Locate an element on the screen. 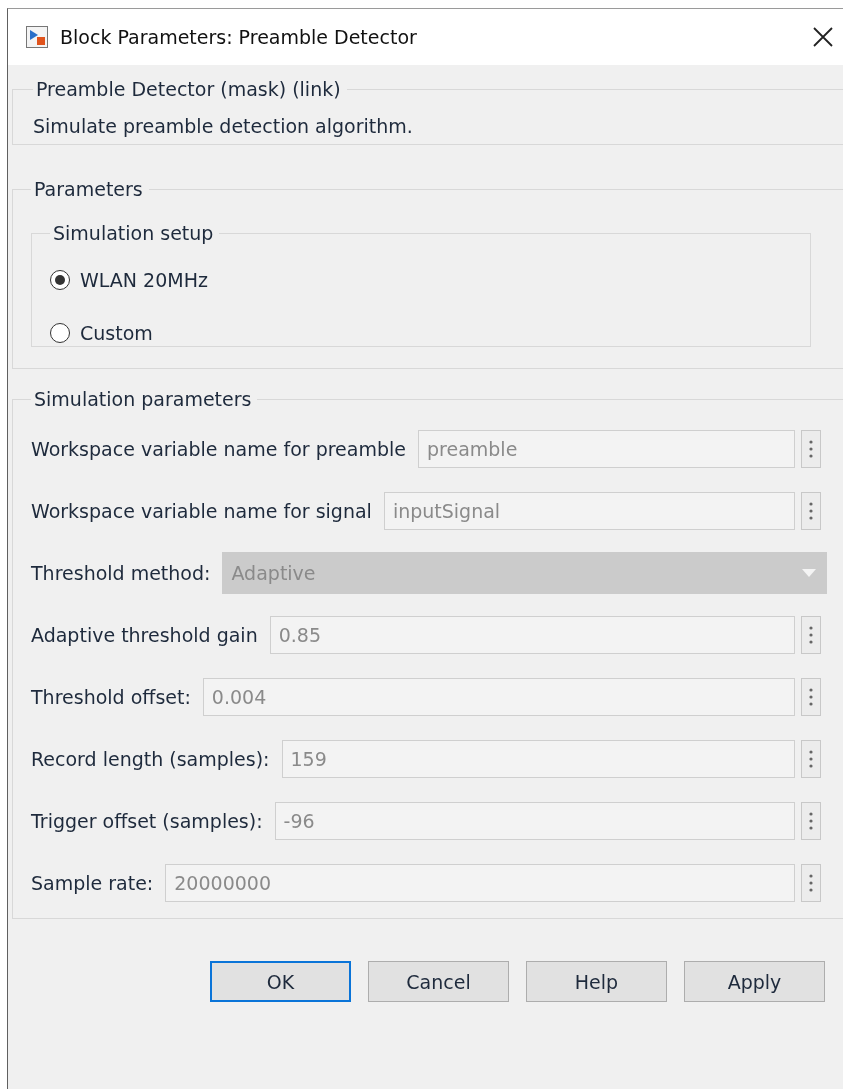 The height and width of the screenshot is (1089, 843). dialog-button: Cancel is located at coordinates (438, 981).